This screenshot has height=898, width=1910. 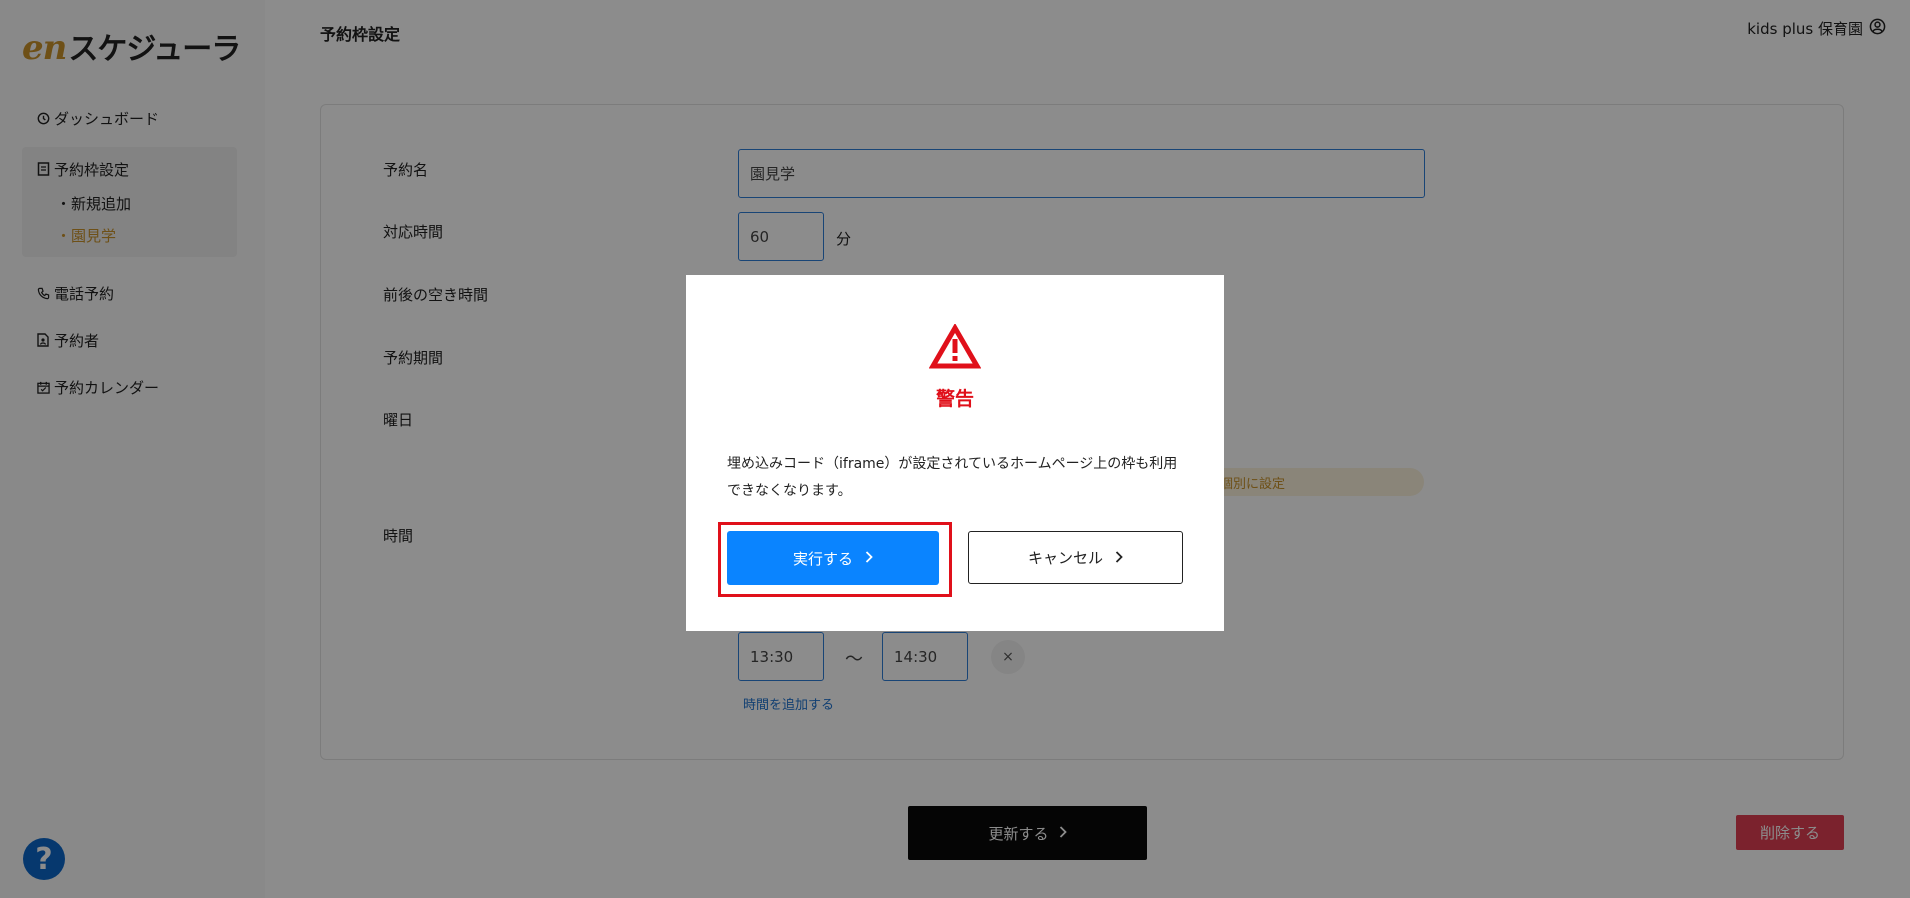 I want to click on execute-button: 実行する, so click(x=833, y=558).